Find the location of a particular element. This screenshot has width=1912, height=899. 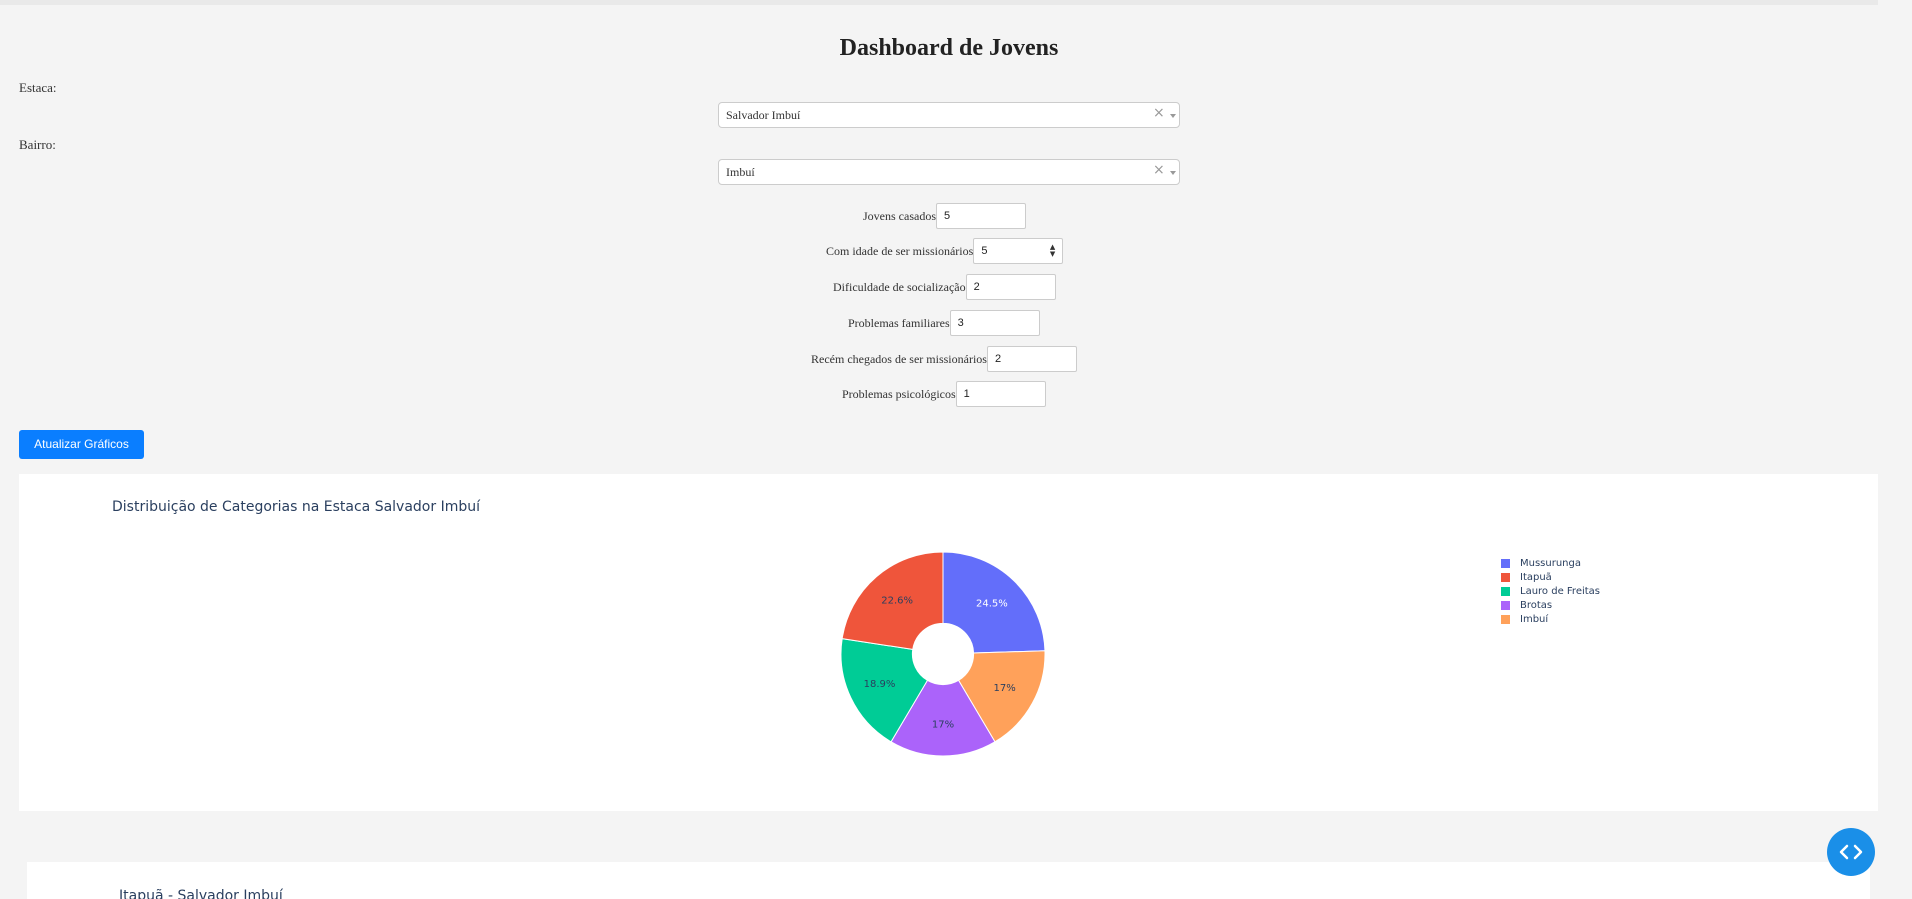

scrollbar is located at coordinates (1895, 449).